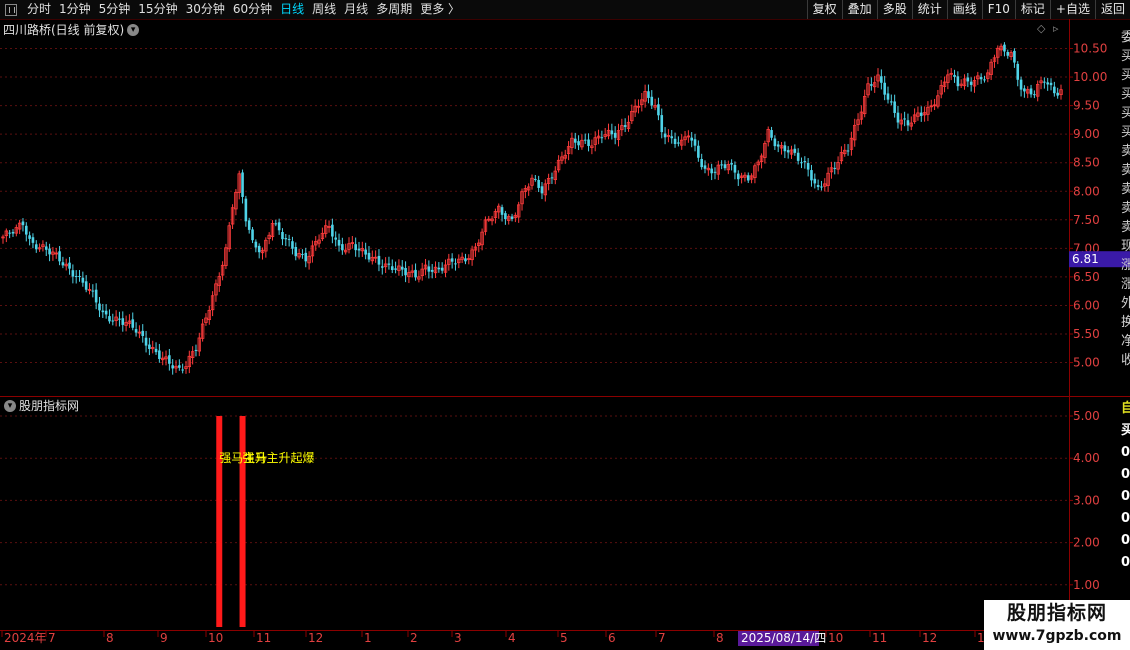 The image size is (1130, 650). What do you see at coordinates (1086, 416) in the screenshot?
I see `indicator-tick-label: 5.00` at bounding box center [1086, 416].